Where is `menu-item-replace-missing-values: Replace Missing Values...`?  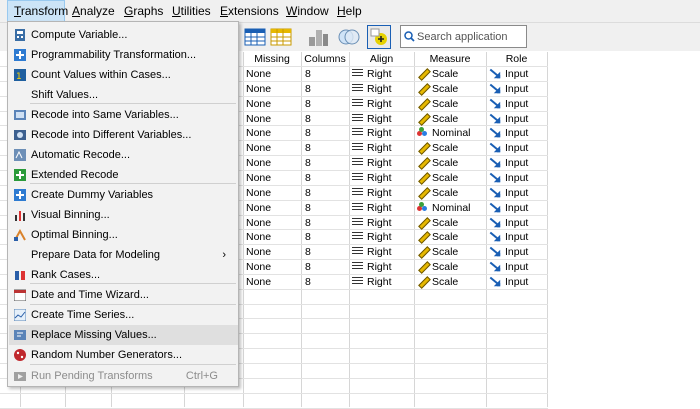 menu-item-replace-missing-values: Replace Missing Values... is located at coordinates (123, 335).